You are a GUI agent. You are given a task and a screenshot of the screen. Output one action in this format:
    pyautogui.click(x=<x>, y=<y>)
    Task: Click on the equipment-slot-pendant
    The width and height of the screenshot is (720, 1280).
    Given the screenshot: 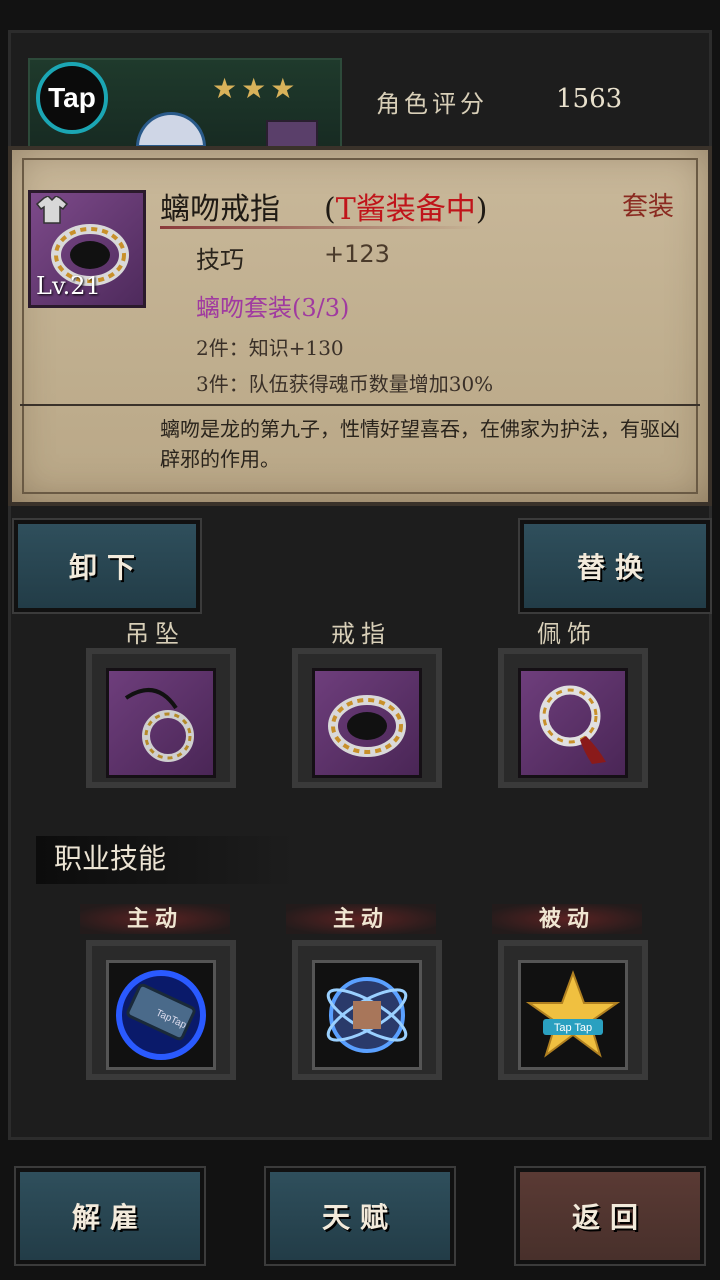 What is the action you would take?
    pyautogui.click(x=161, y=718)
    